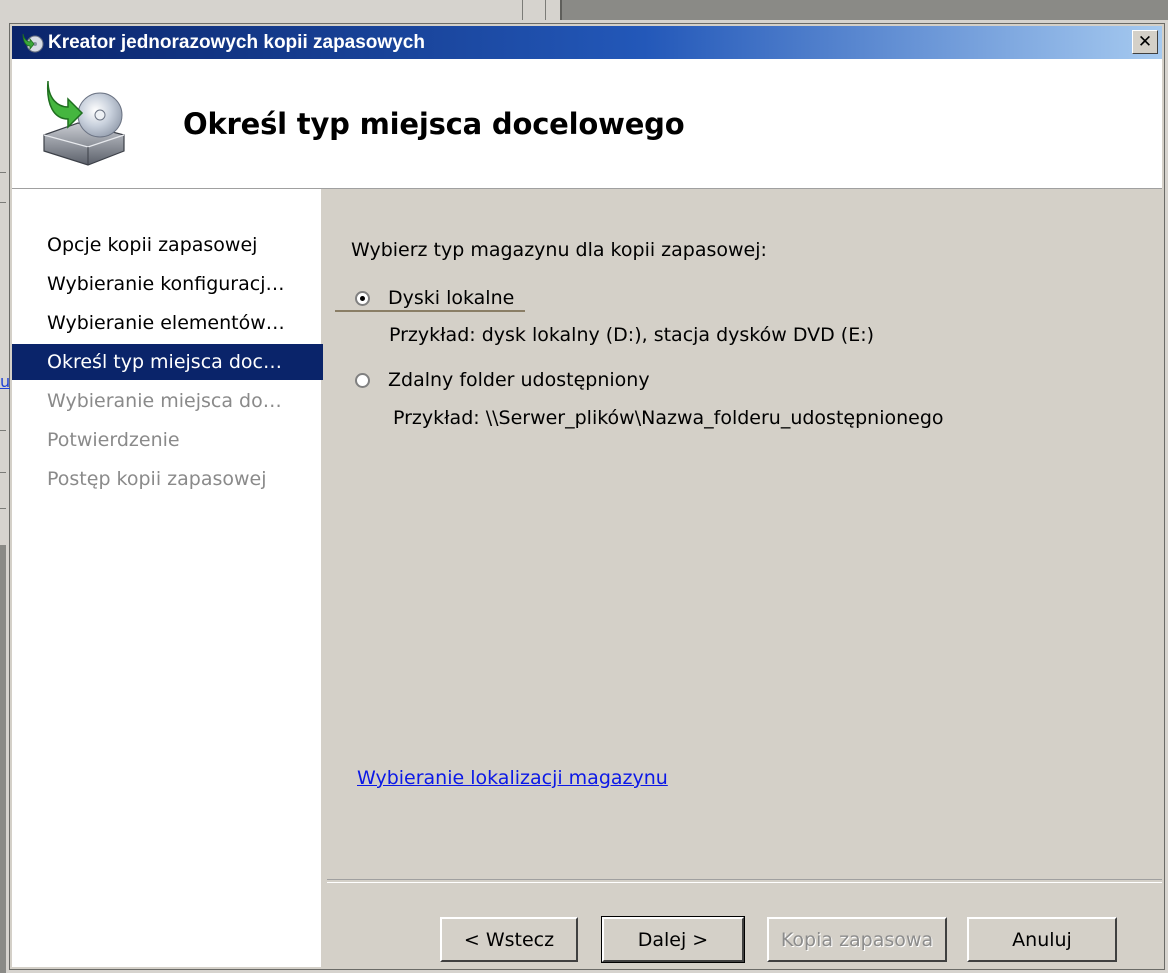 The height and width of the screenshot is (973, 1168). Describe the element at coordinates (434, 124) in the screenshot. I see `page-title: Określ typ miejsca docelowego` at that location.